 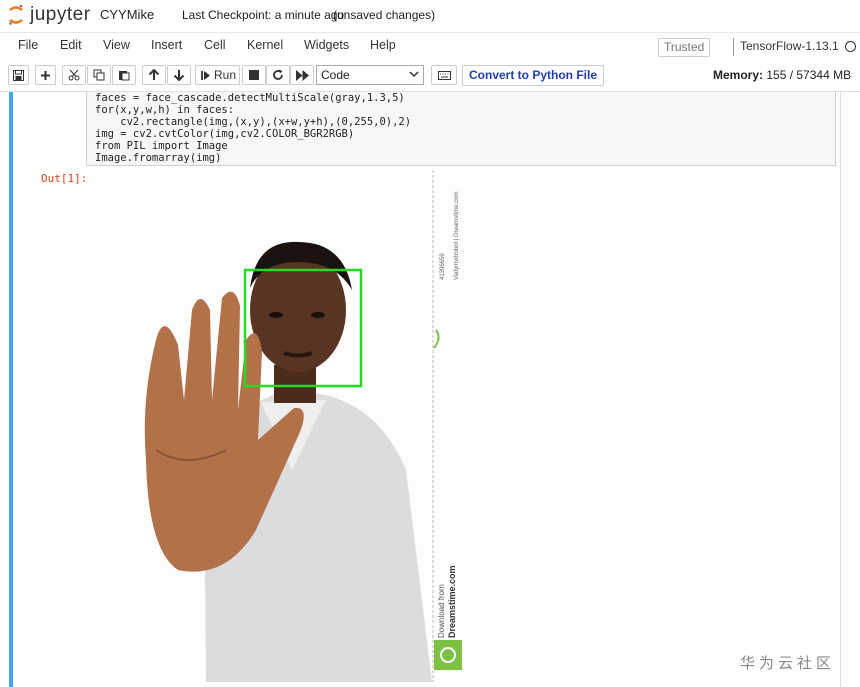 What do you see at coordinates (448, 655) in the screenshot?
I see `dreamstime-logo` at bounding box center [448, 655].